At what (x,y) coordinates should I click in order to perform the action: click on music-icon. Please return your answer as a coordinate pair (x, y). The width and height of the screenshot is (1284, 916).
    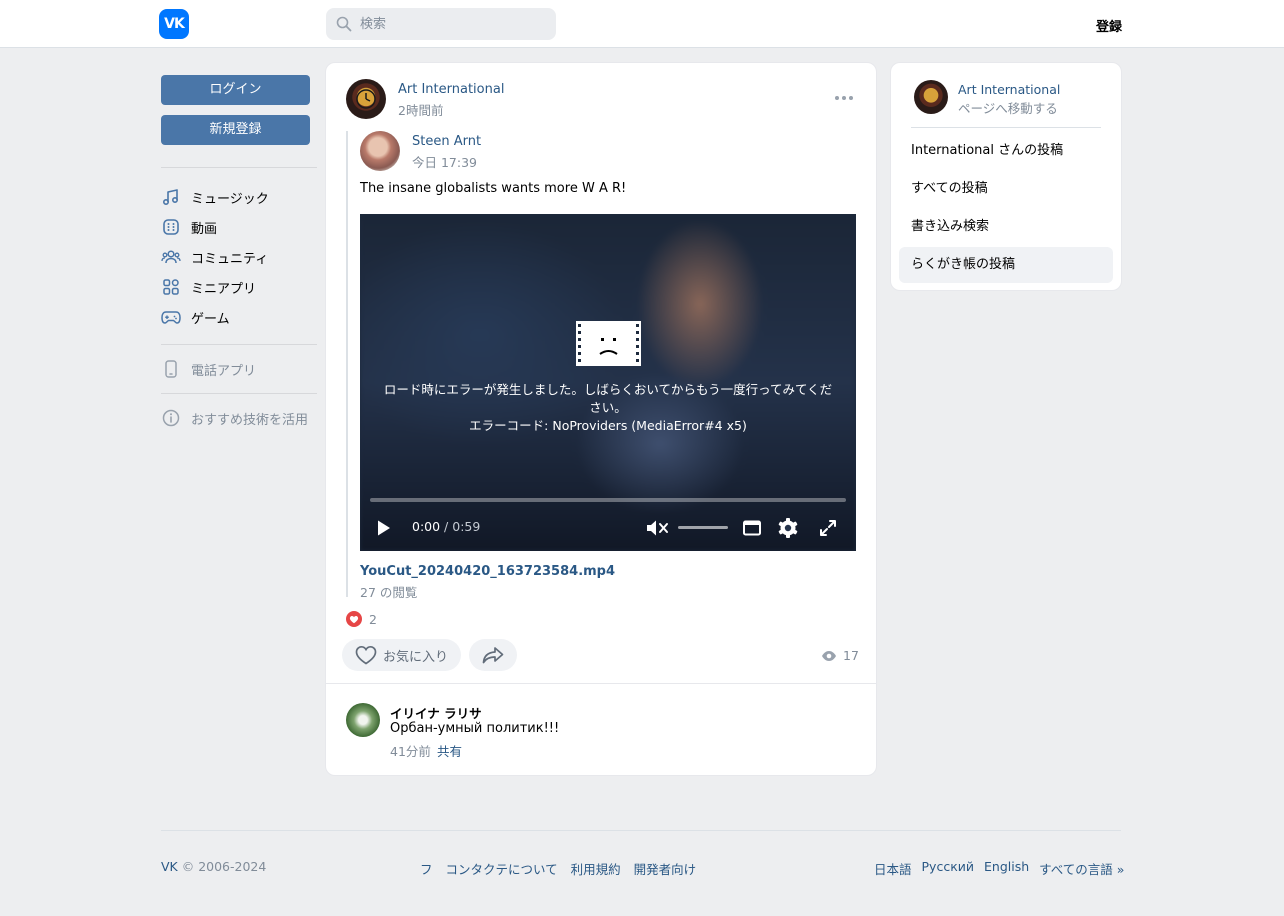
    Looking at the image, I should click on (171, 197).